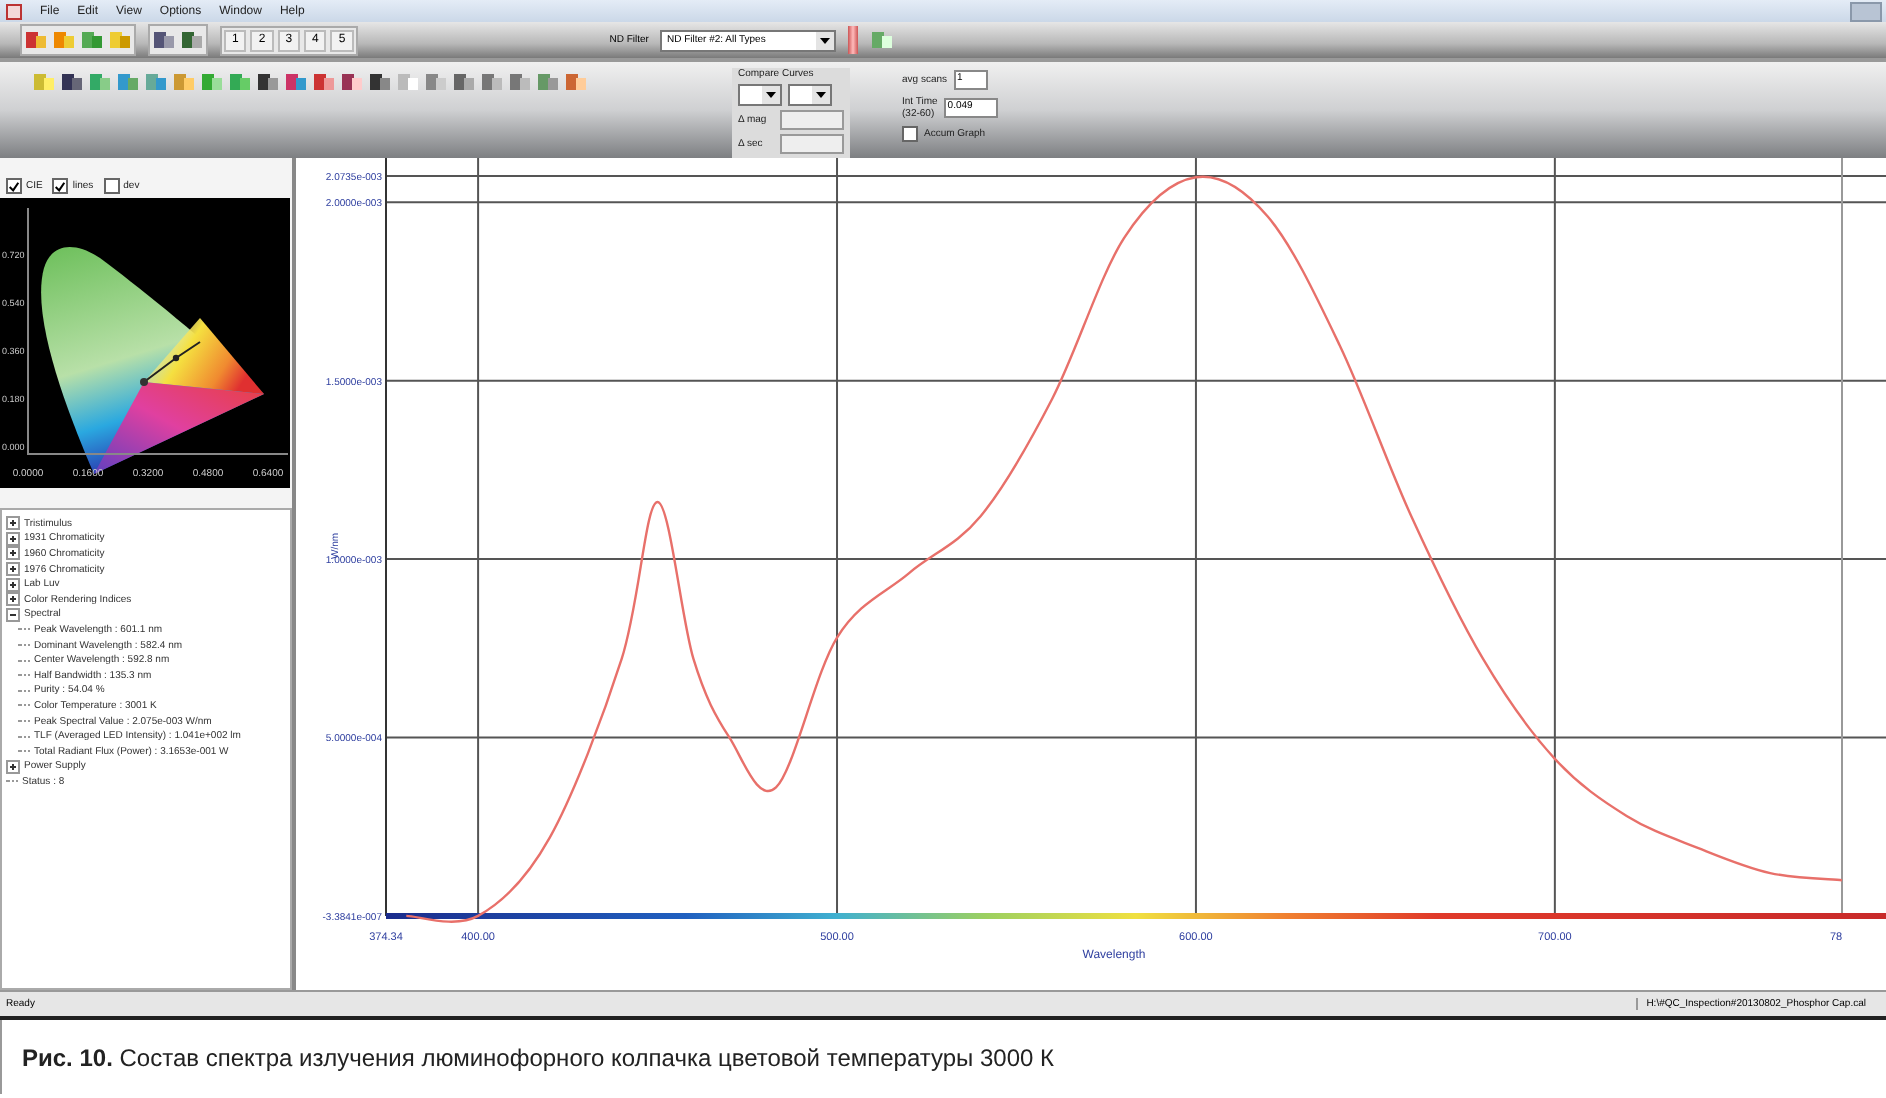  I want to click on figure-caption: Рис. 10. Состав спектра излучения люминофорного колпачка цветовой температуры 3000 К, so click(538, 1057).